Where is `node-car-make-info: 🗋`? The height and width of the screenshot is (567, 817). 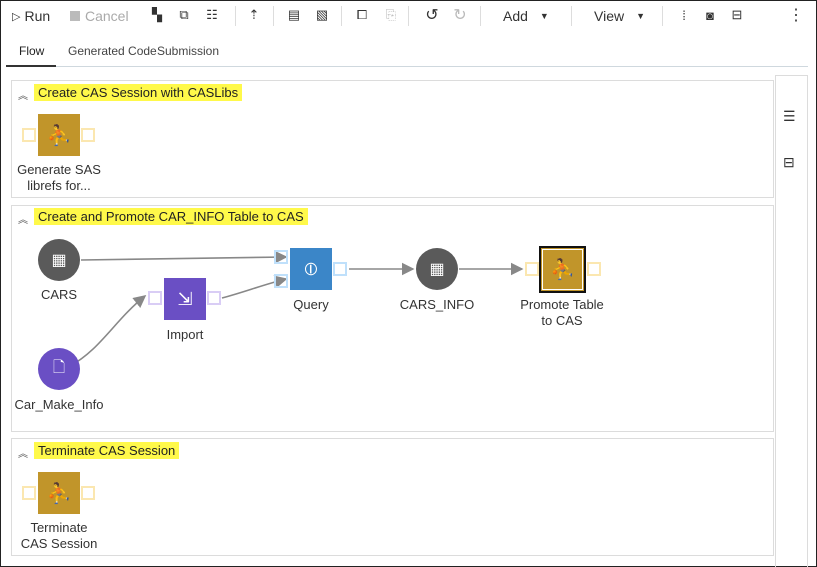
node-car-make-info: 🗋 is located at coordinates (59, 369).